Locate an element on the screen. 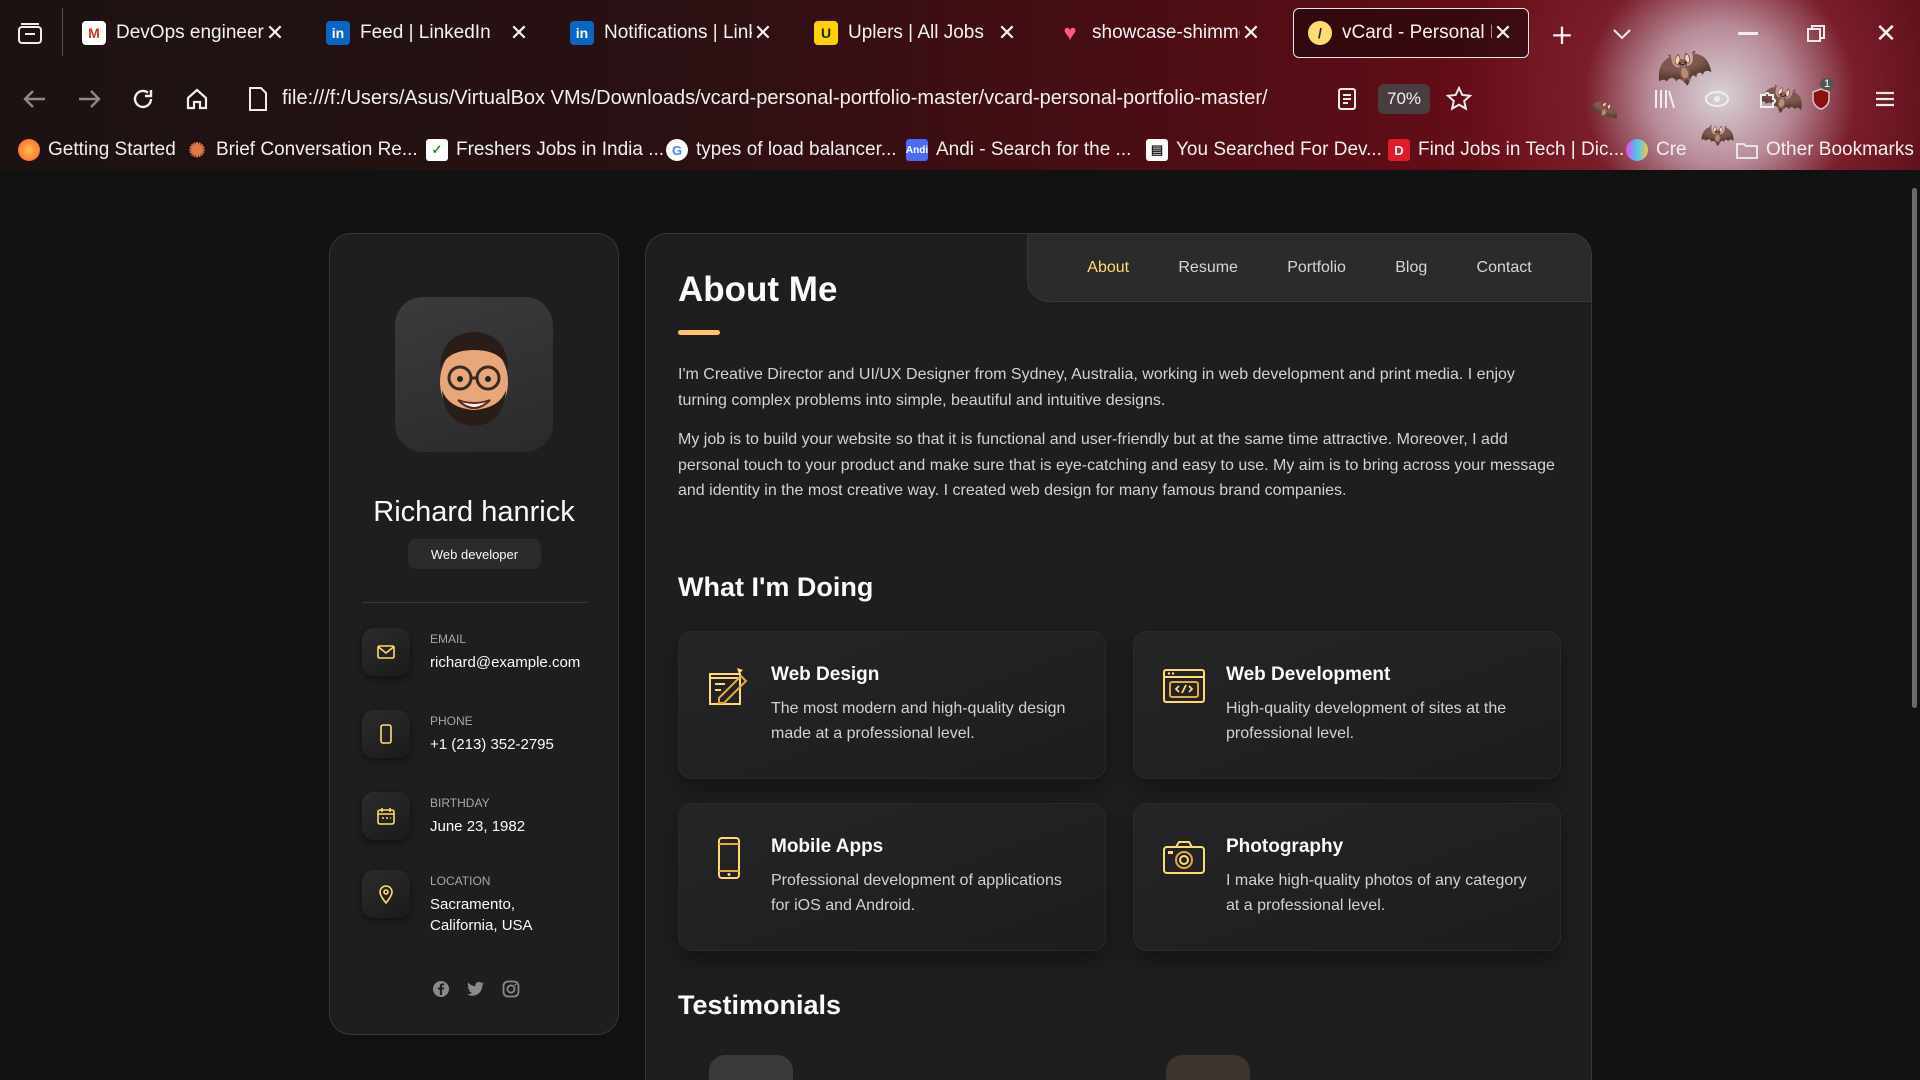  tab-title: Feed | LinkedIn is located at coordinates (425, 32).